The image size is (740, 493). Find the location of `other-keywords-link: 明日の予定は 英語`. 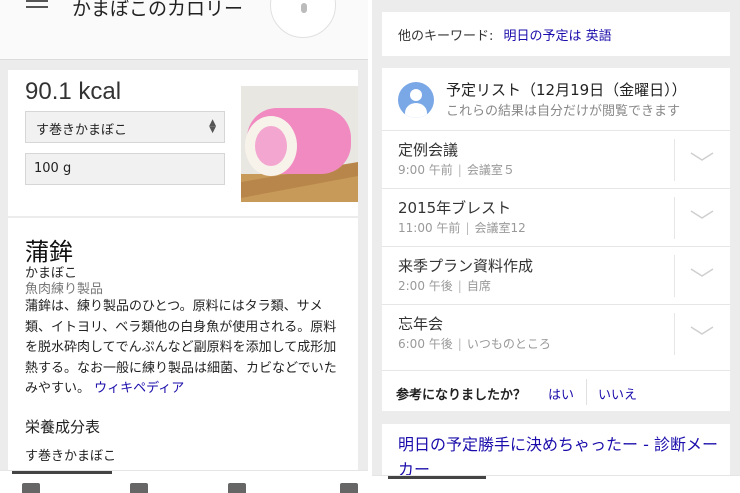

other-keywords-link: 明日の予定は 英語 is located at coordinates (558, 36).